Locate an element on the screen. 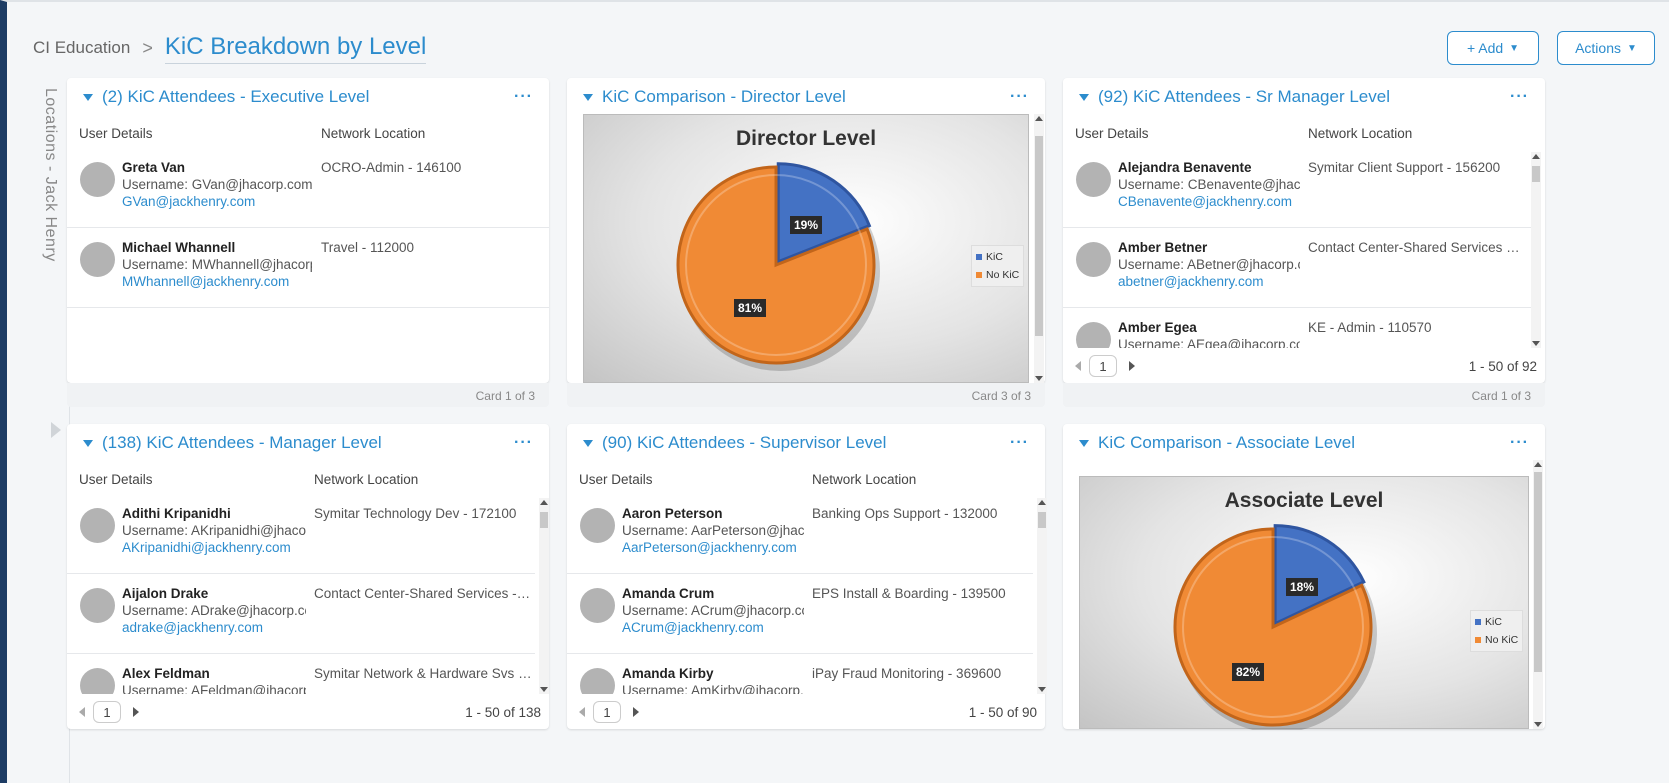  user-email-link: adrake@jackhenry.com is located at coordinates (192, 627).